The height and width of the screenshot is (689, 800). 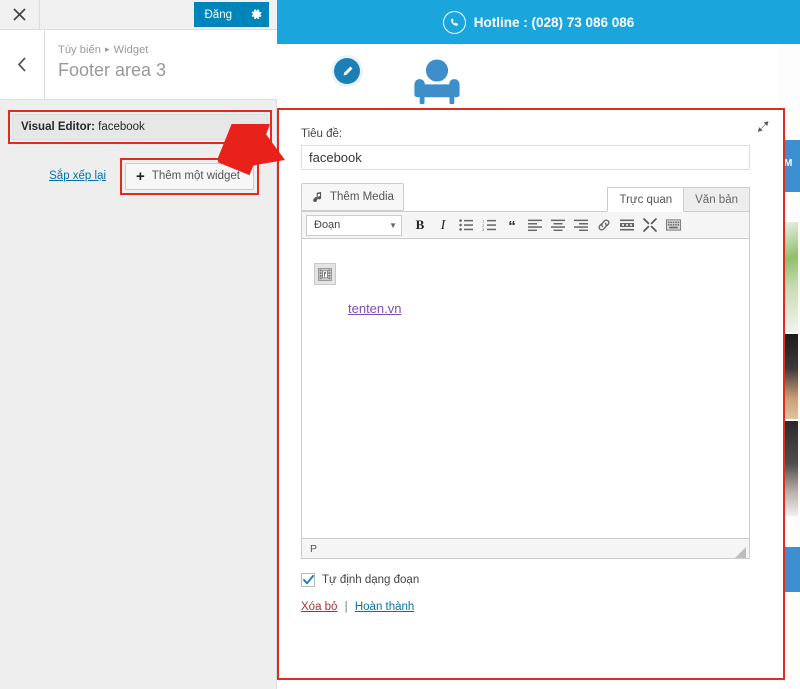 What do you see at coordinates (384, 607) in the screenshot?
I see `done-link: Hoàn thành` at bounding box center [384, 607].